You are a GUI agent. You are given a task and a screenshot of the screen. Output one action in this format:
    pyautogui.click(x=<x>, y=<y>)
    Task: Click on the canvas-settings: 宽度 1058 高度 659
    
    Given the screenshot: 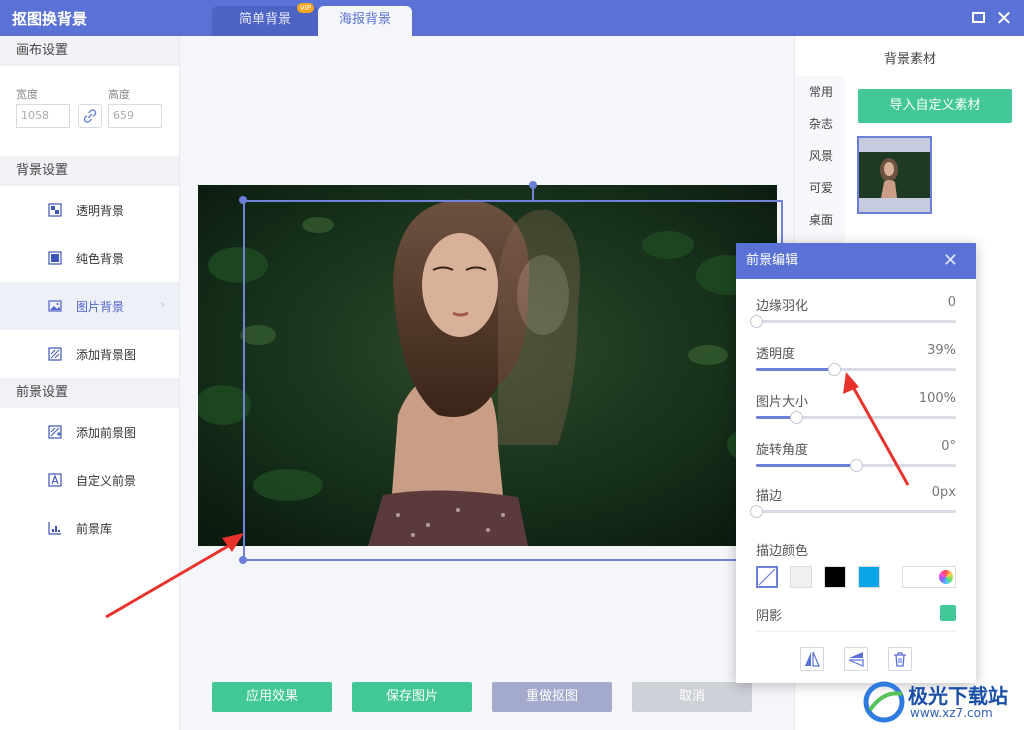 What is the action you would take?
    pyautogui.click(x=89, y=111)
    